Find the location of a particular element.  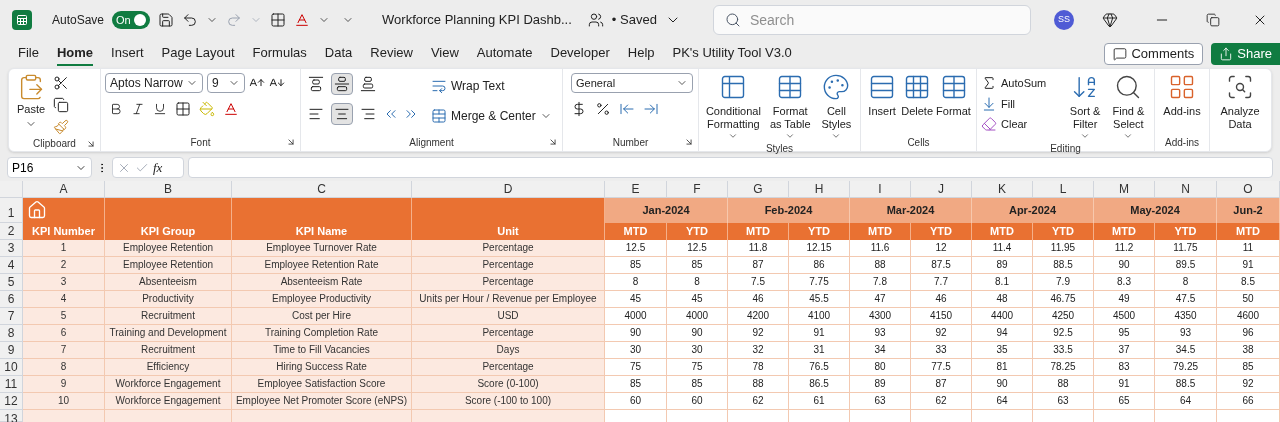

menu-tab: PK's Utility Tool V3.0 is located at coordinates (732, 54).